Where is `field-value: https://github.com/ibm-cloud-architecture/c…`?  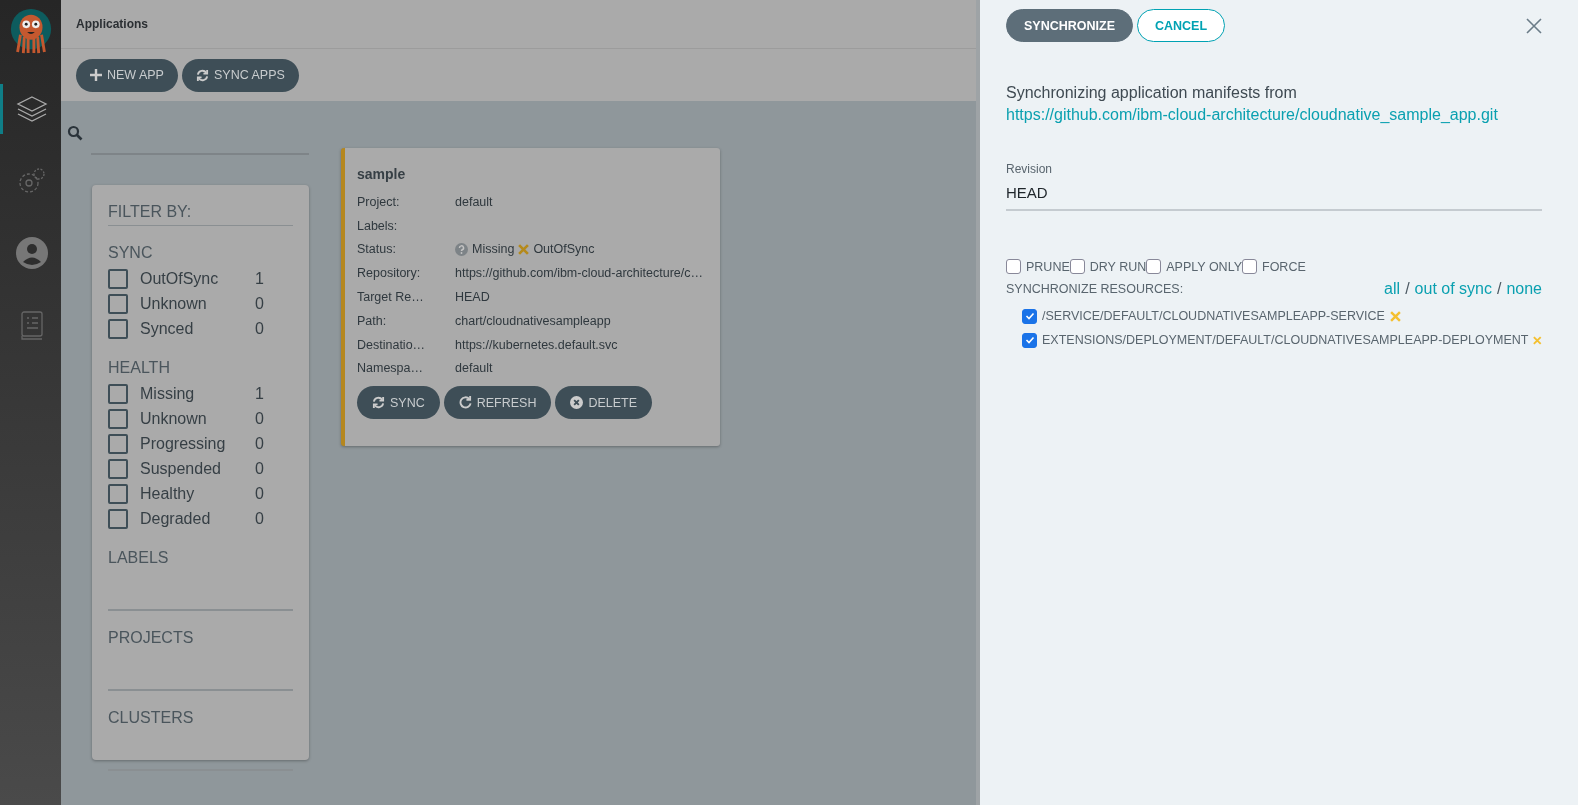
field-value: https://github.com/ibm-cloud-architecture/c… is located at coordinates (579, 273).